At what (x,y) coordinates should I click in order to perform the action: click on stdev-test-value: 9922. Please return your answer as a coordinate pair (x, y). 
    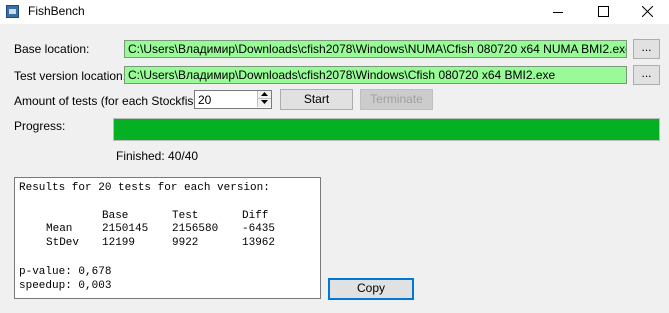
    Looking at the image, I should click on (185, 243).